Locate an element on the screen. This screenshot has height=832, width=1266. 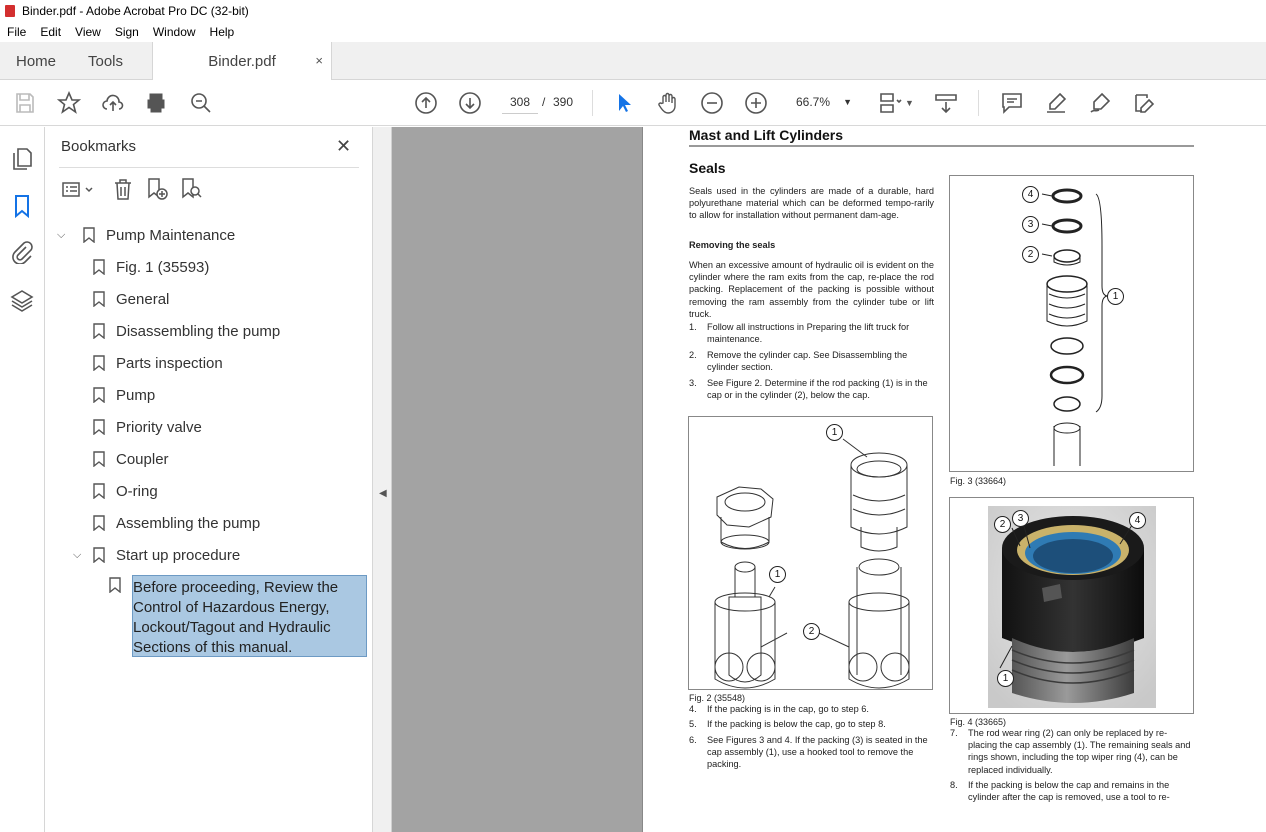
collapse-arrow-icon: ◀ is located at coordinates (383, 493).